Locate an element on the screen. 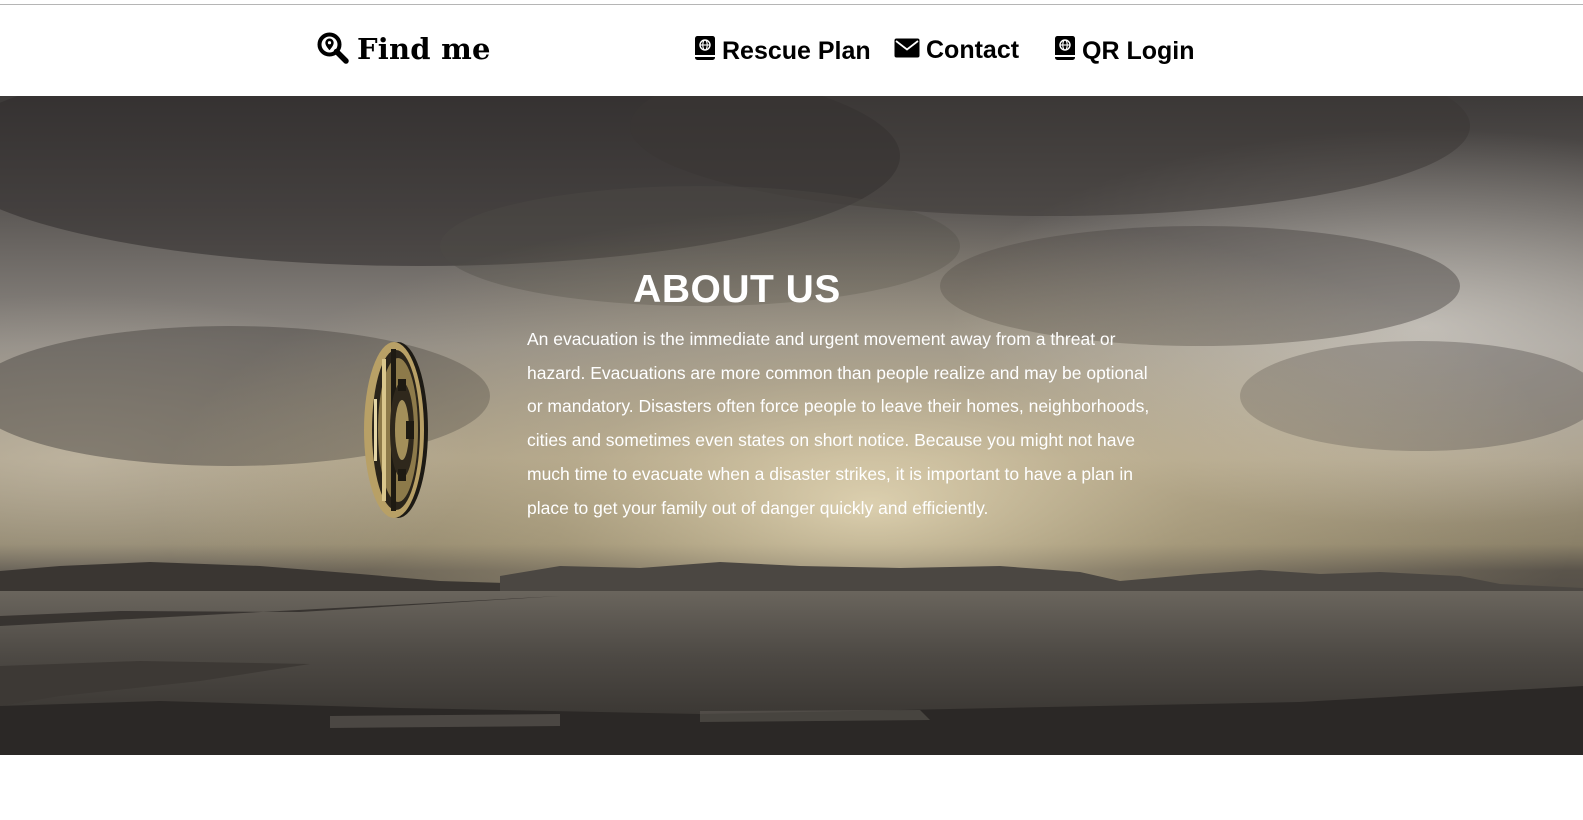  nav-qr-login: QR Login is located at coordinates (1124, 50).